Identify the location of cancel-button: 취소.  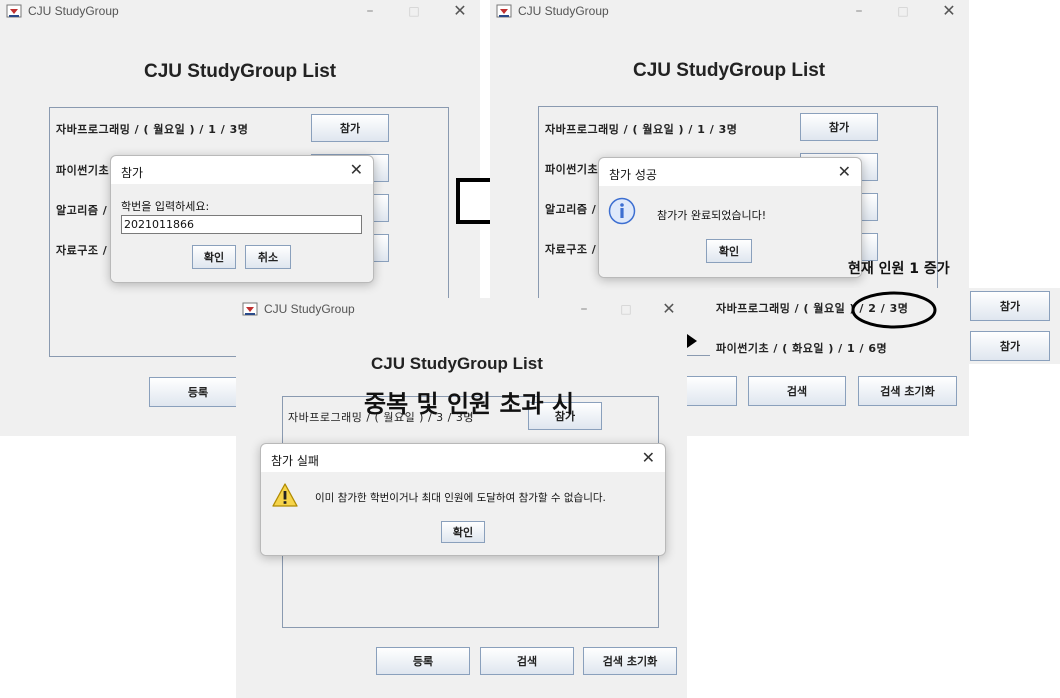
(268, 257).